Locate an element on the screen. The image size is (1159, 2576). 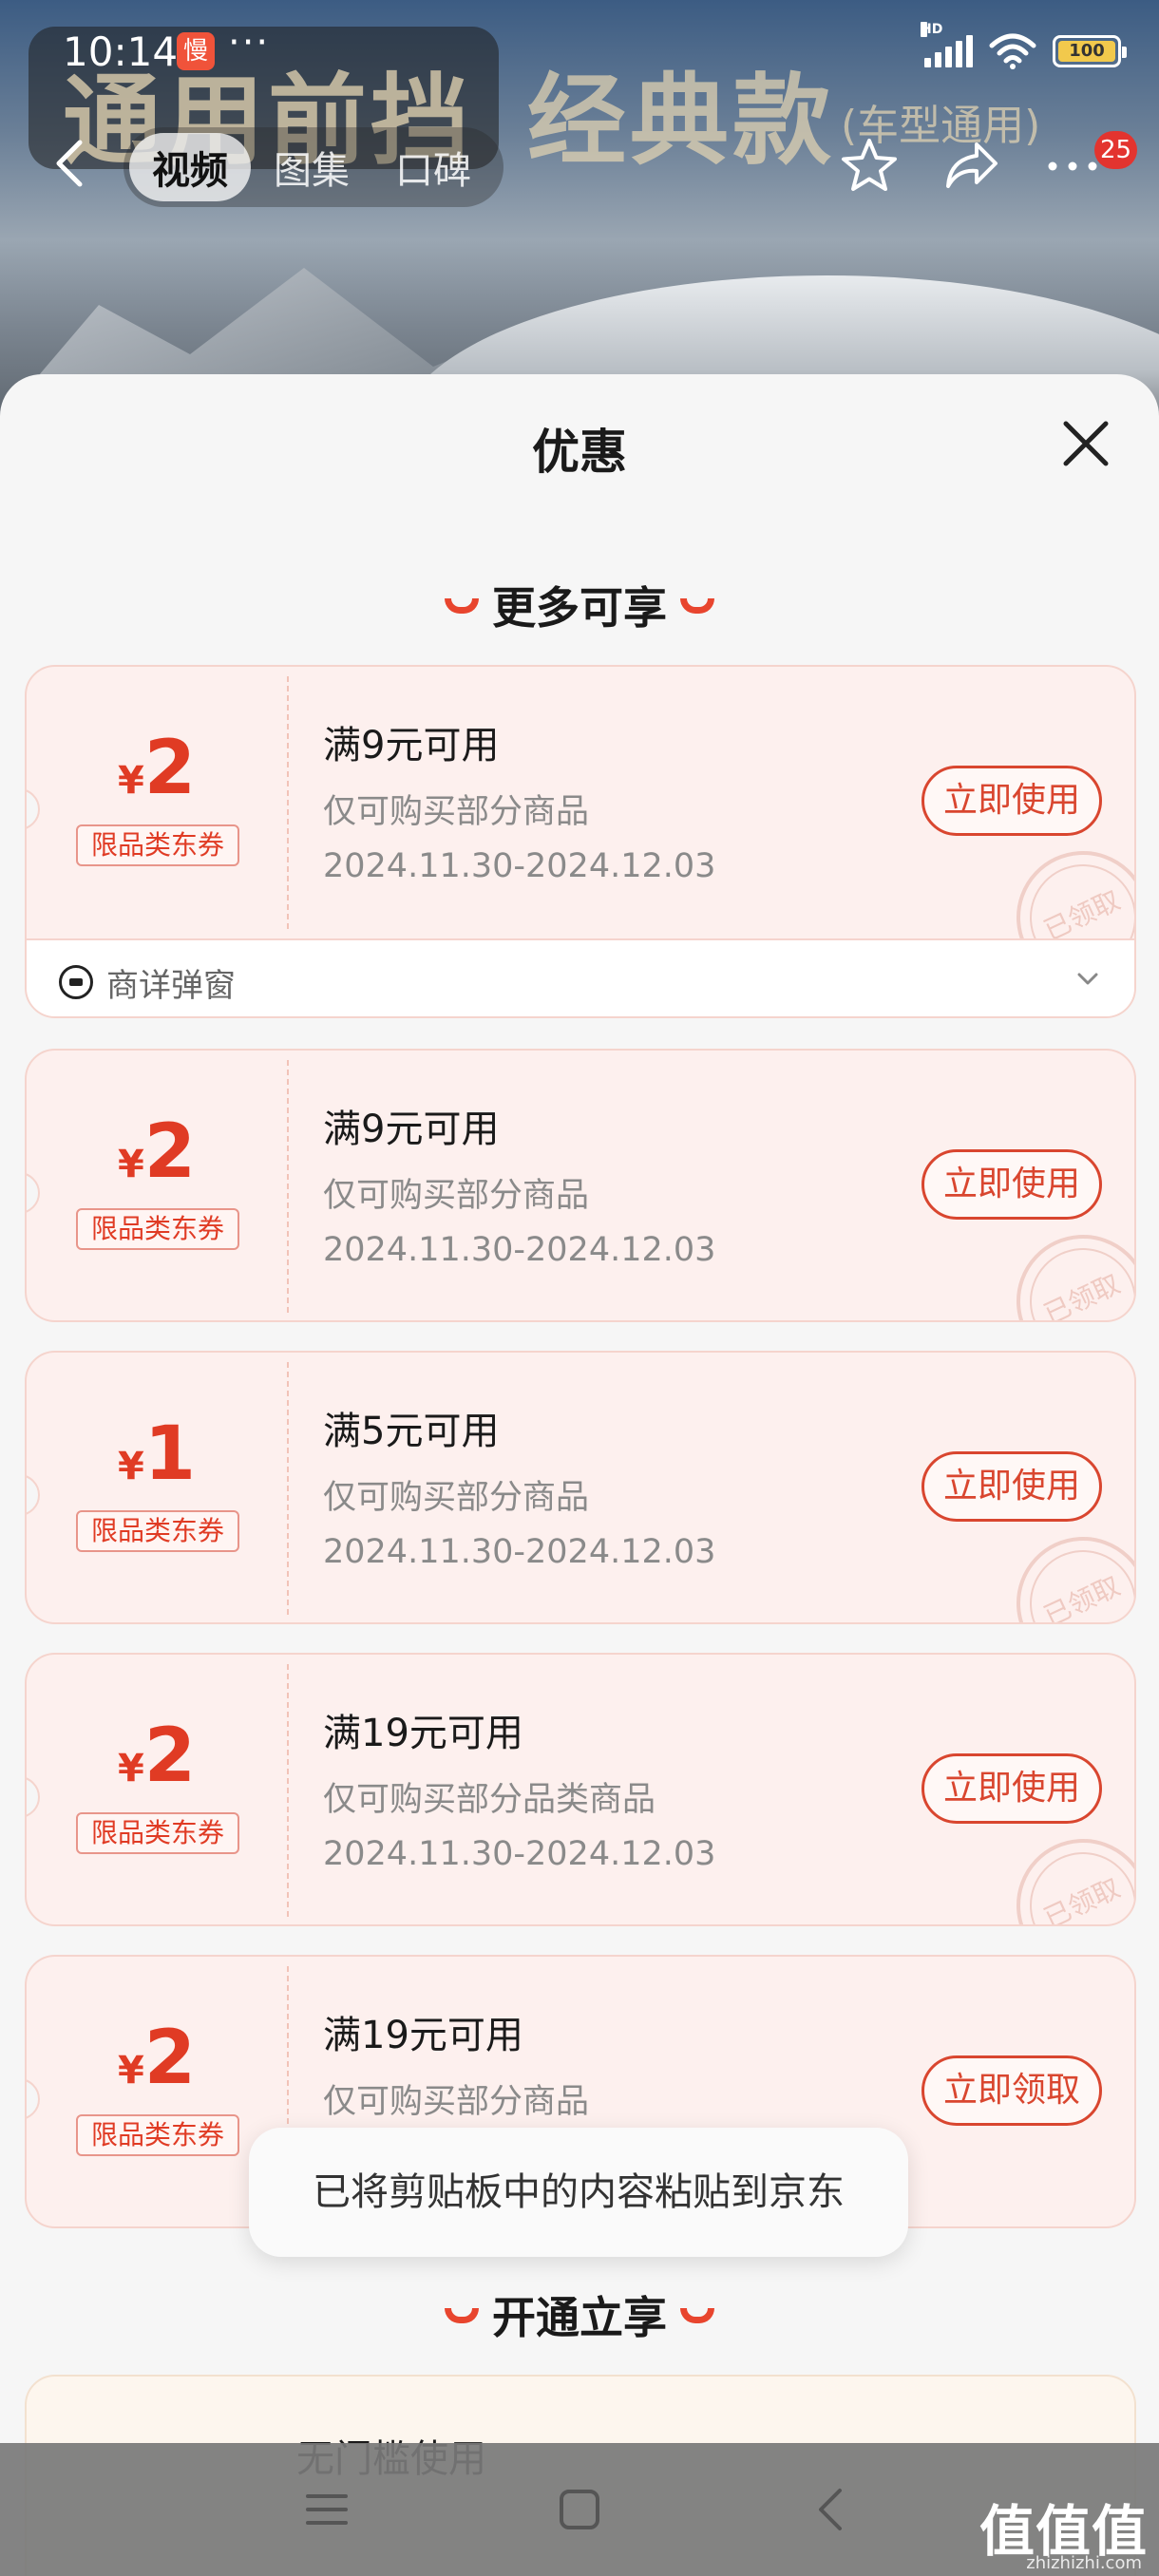
tab-video: 视频 is located at coordinates (190, 167).